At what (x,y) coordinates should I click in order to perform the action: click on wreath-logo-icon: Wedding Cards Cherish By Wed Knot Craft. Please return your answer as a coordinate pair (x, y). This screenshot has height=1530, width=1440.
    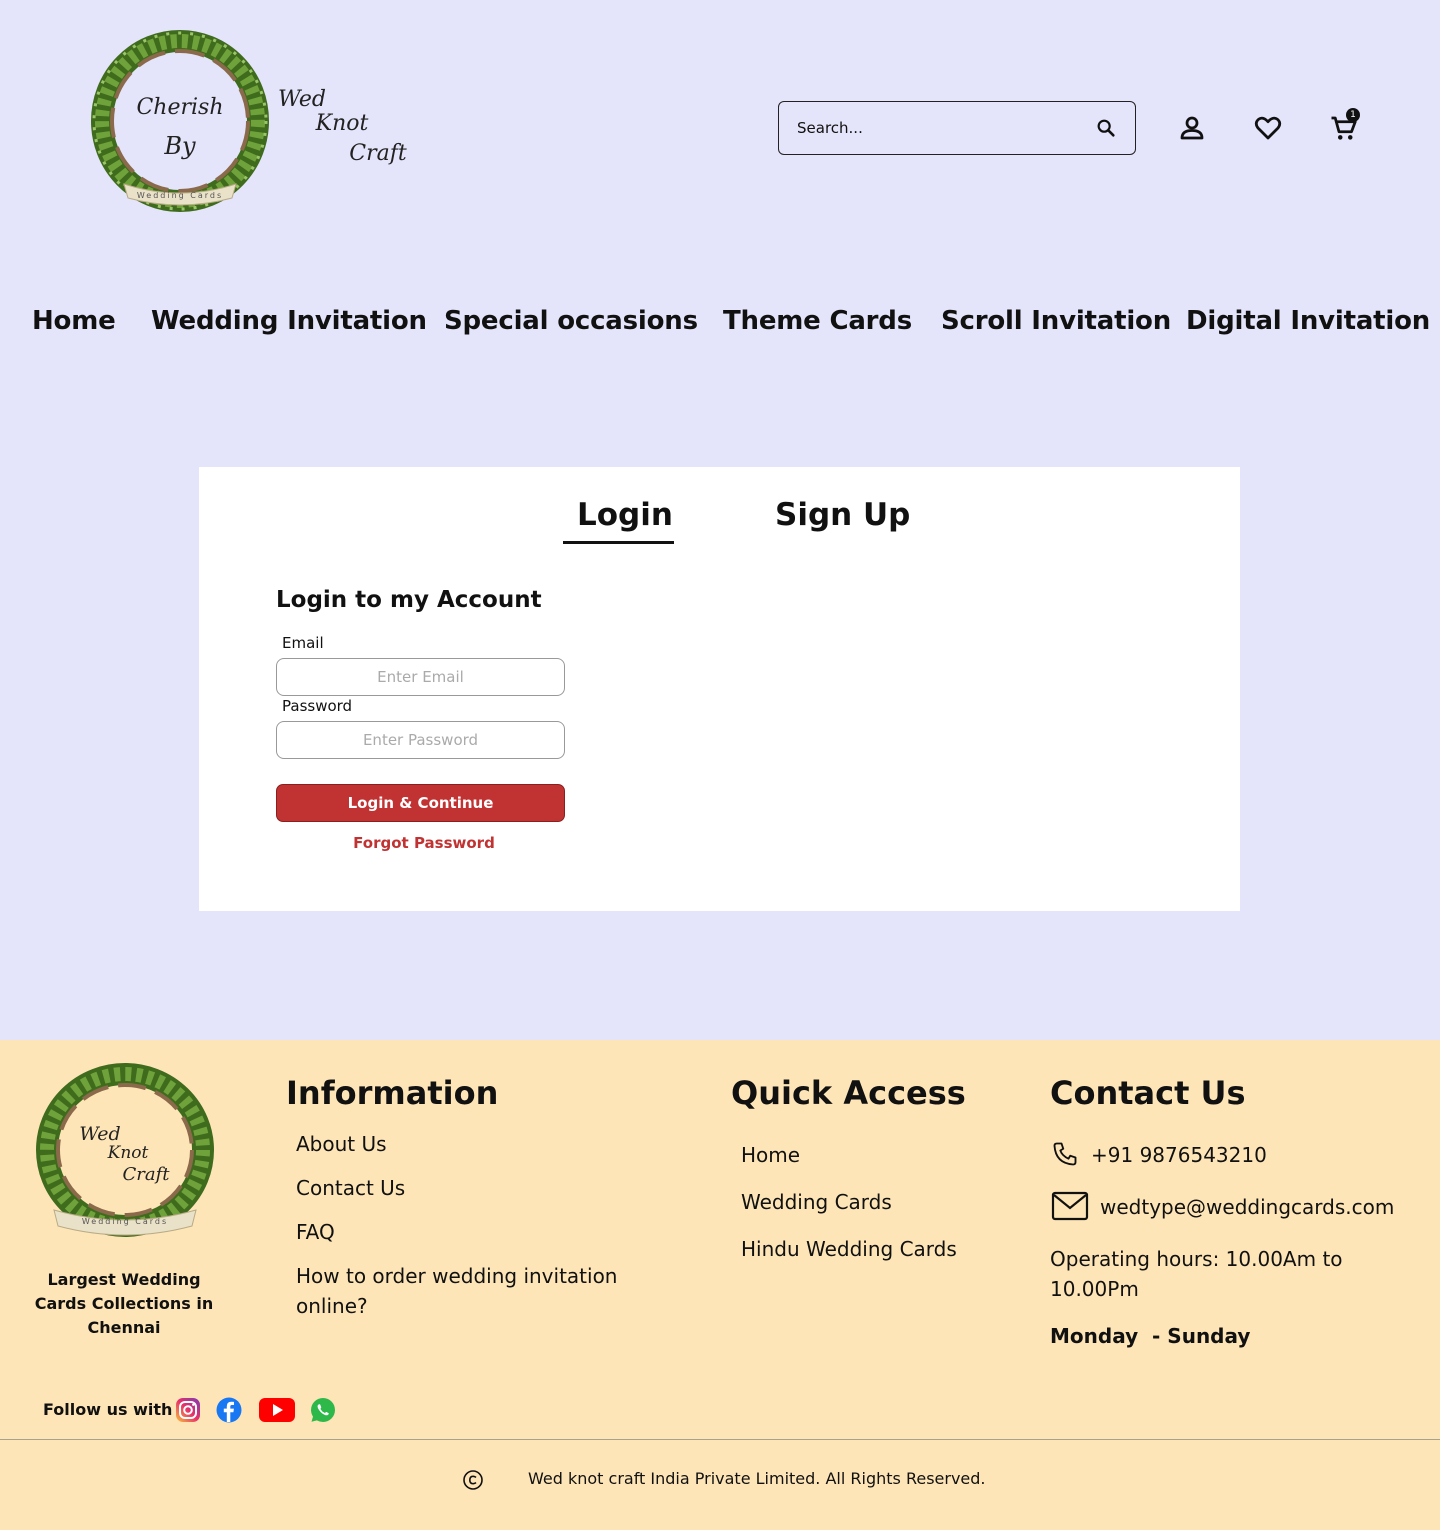
    Looking at the image, I should click on (249, 121).